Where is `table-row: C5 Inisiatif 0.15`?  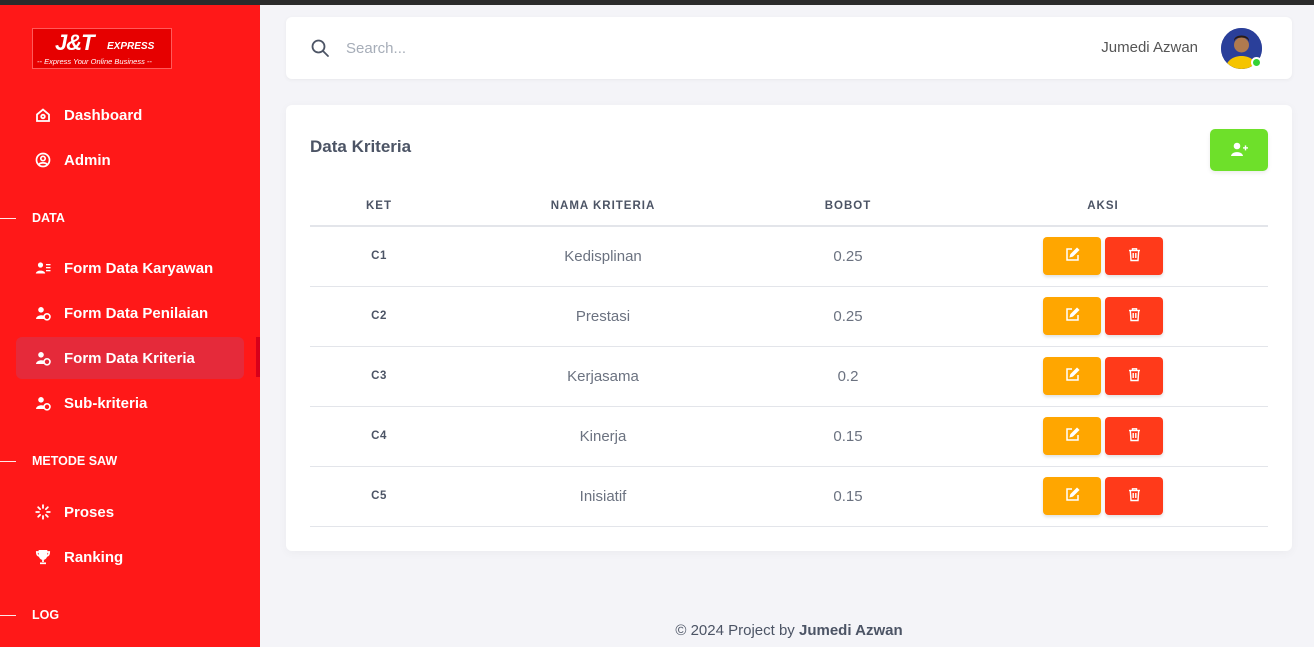 table-row: C5 Inisiatif 0.15 is located at coordinates (789, 496).